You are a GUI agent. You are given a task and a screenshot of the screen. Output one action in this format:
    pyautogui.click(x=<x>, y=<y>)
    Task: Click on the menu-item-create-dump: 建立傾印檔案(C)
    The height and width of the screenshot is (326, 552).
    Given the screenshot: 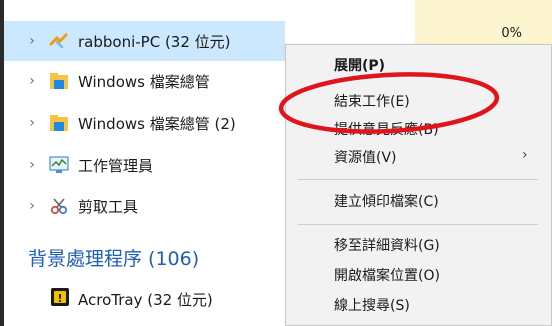 What is the action you would take?
    pyautogui.click(x=386, y=201)
    